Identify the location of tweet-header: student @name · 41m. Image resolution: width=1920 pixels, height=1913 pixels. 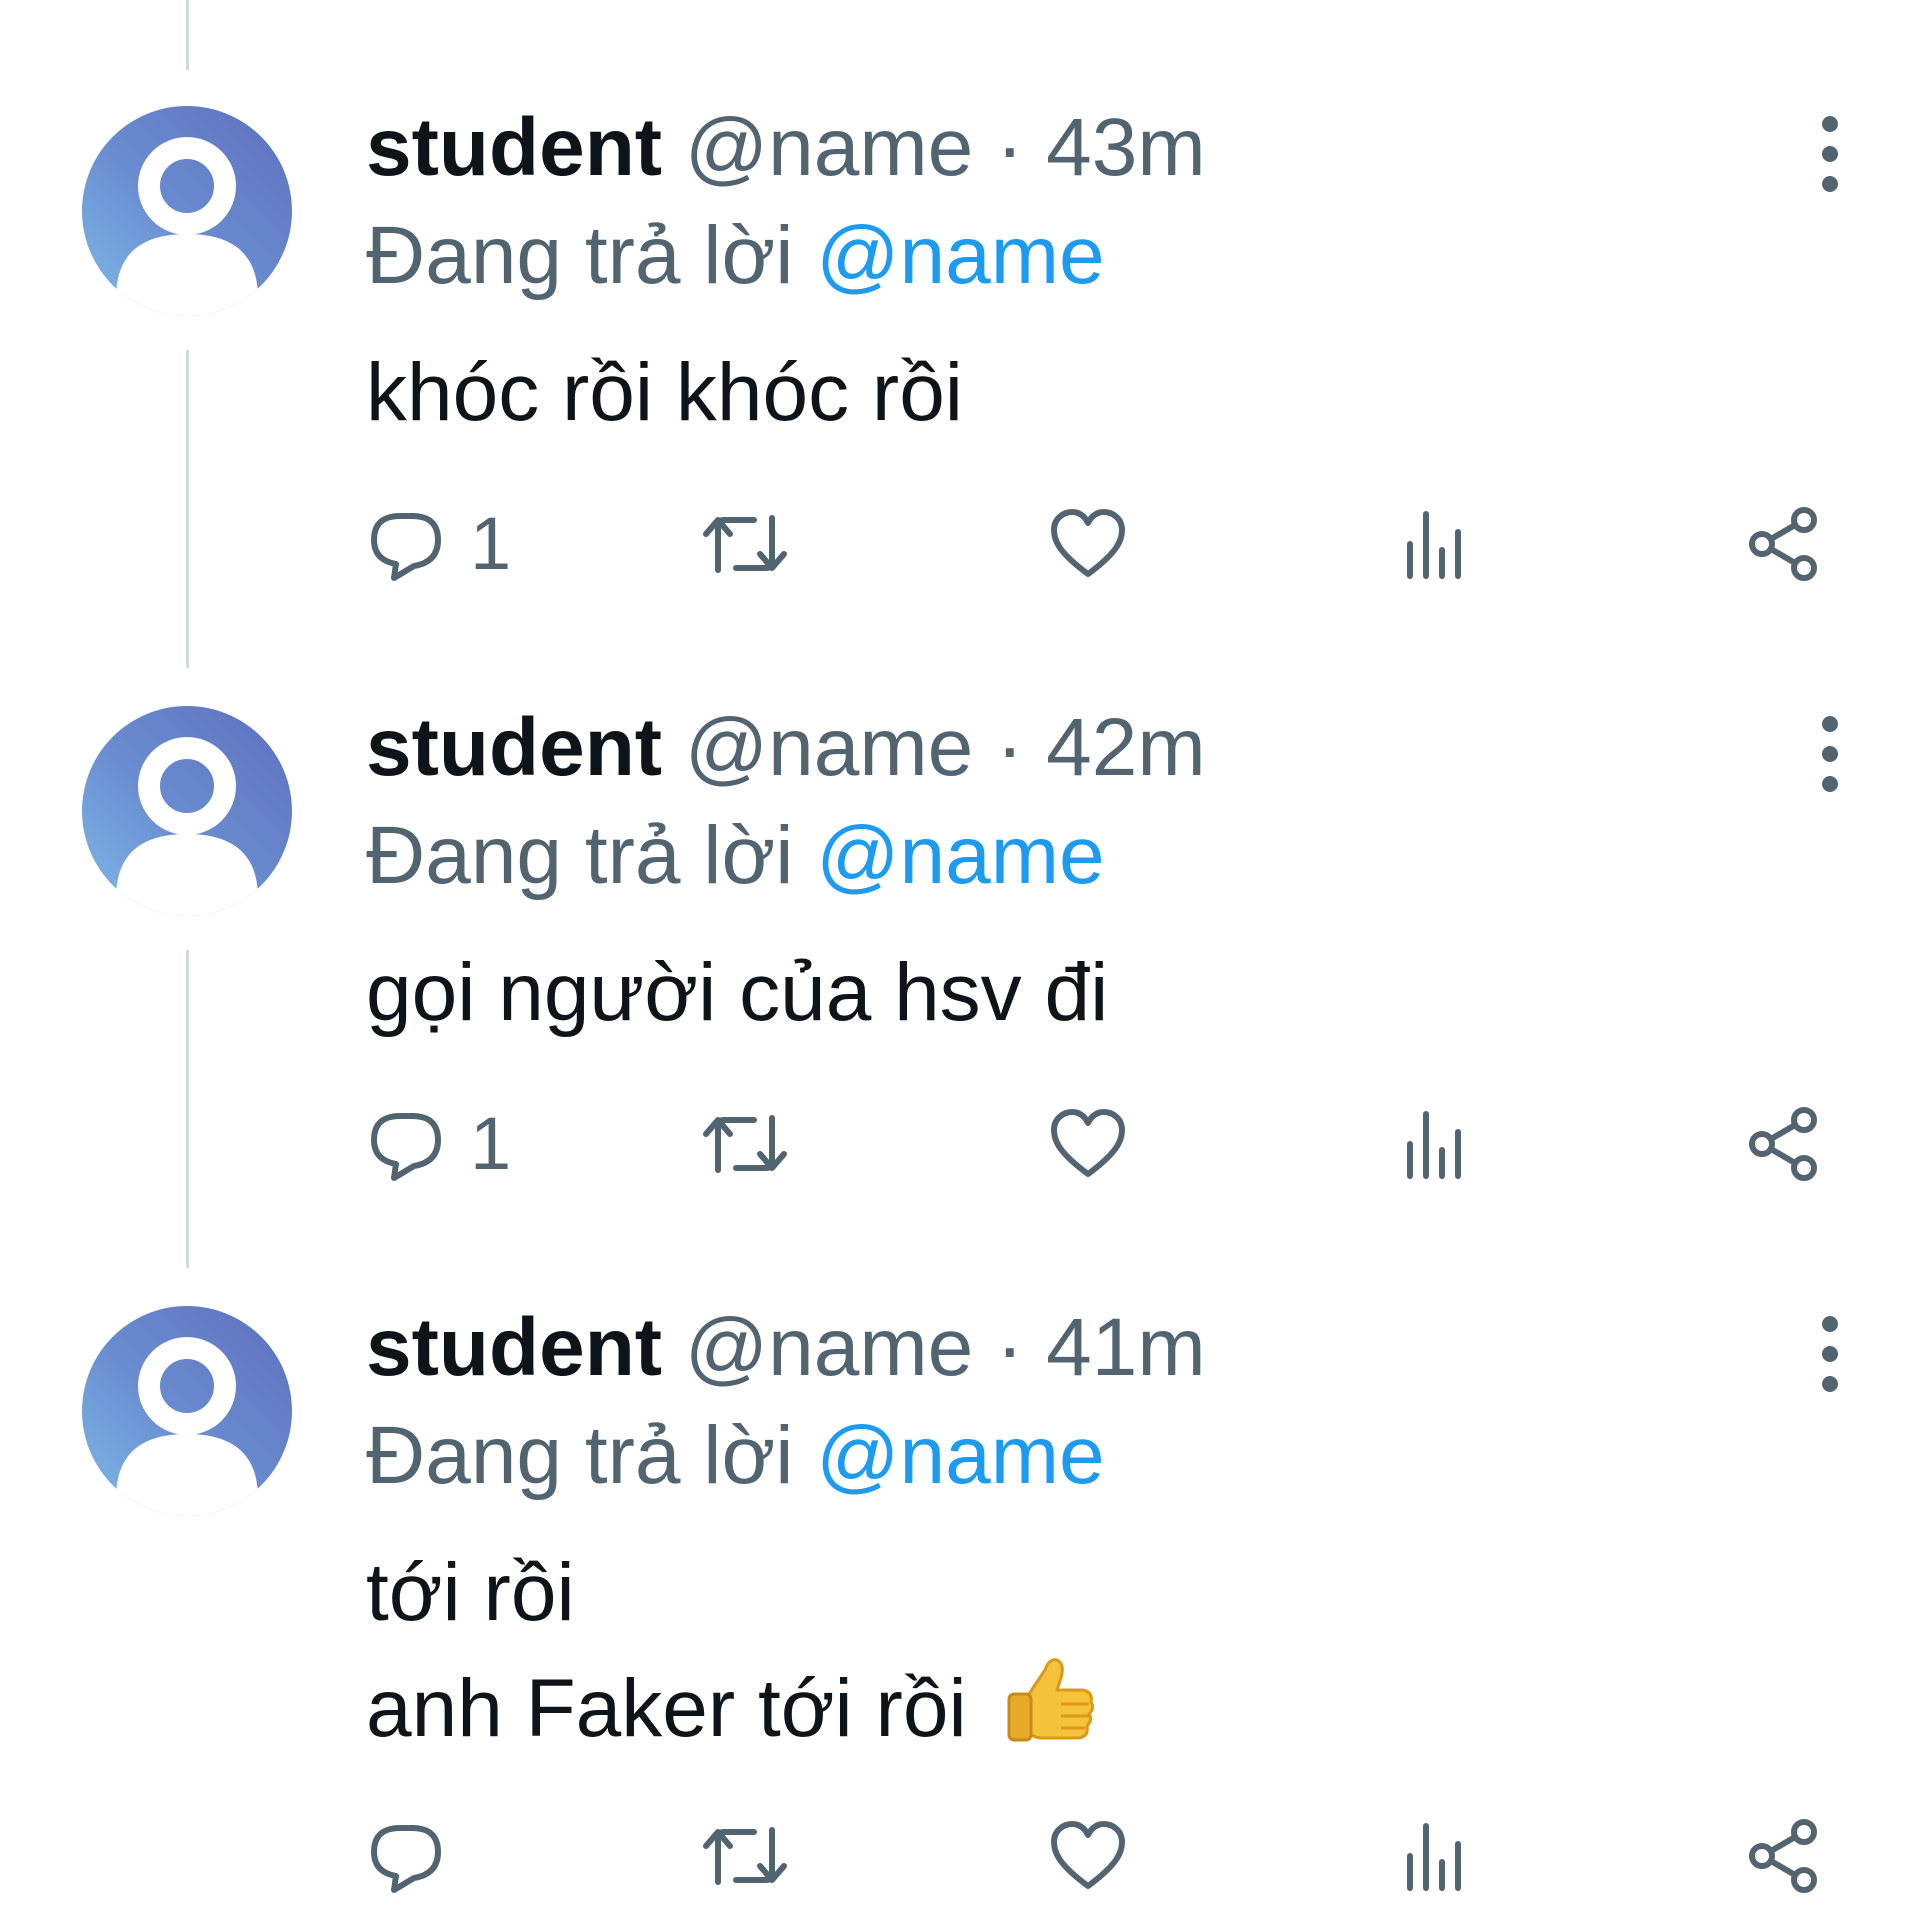
(786, 1348).